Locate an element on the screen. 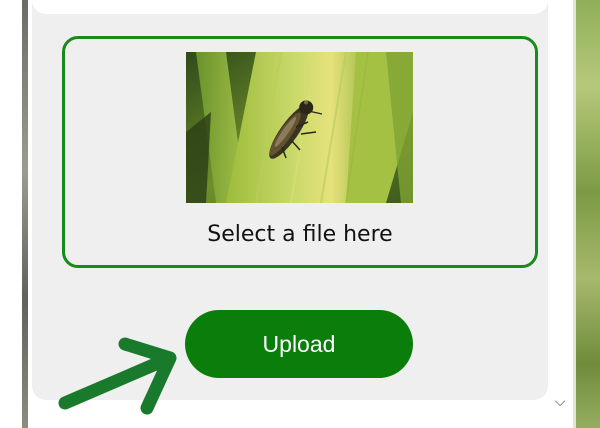 The image size is (600, 428). chevron-down-icon: ⌵ is located at coordinates (560, 402).